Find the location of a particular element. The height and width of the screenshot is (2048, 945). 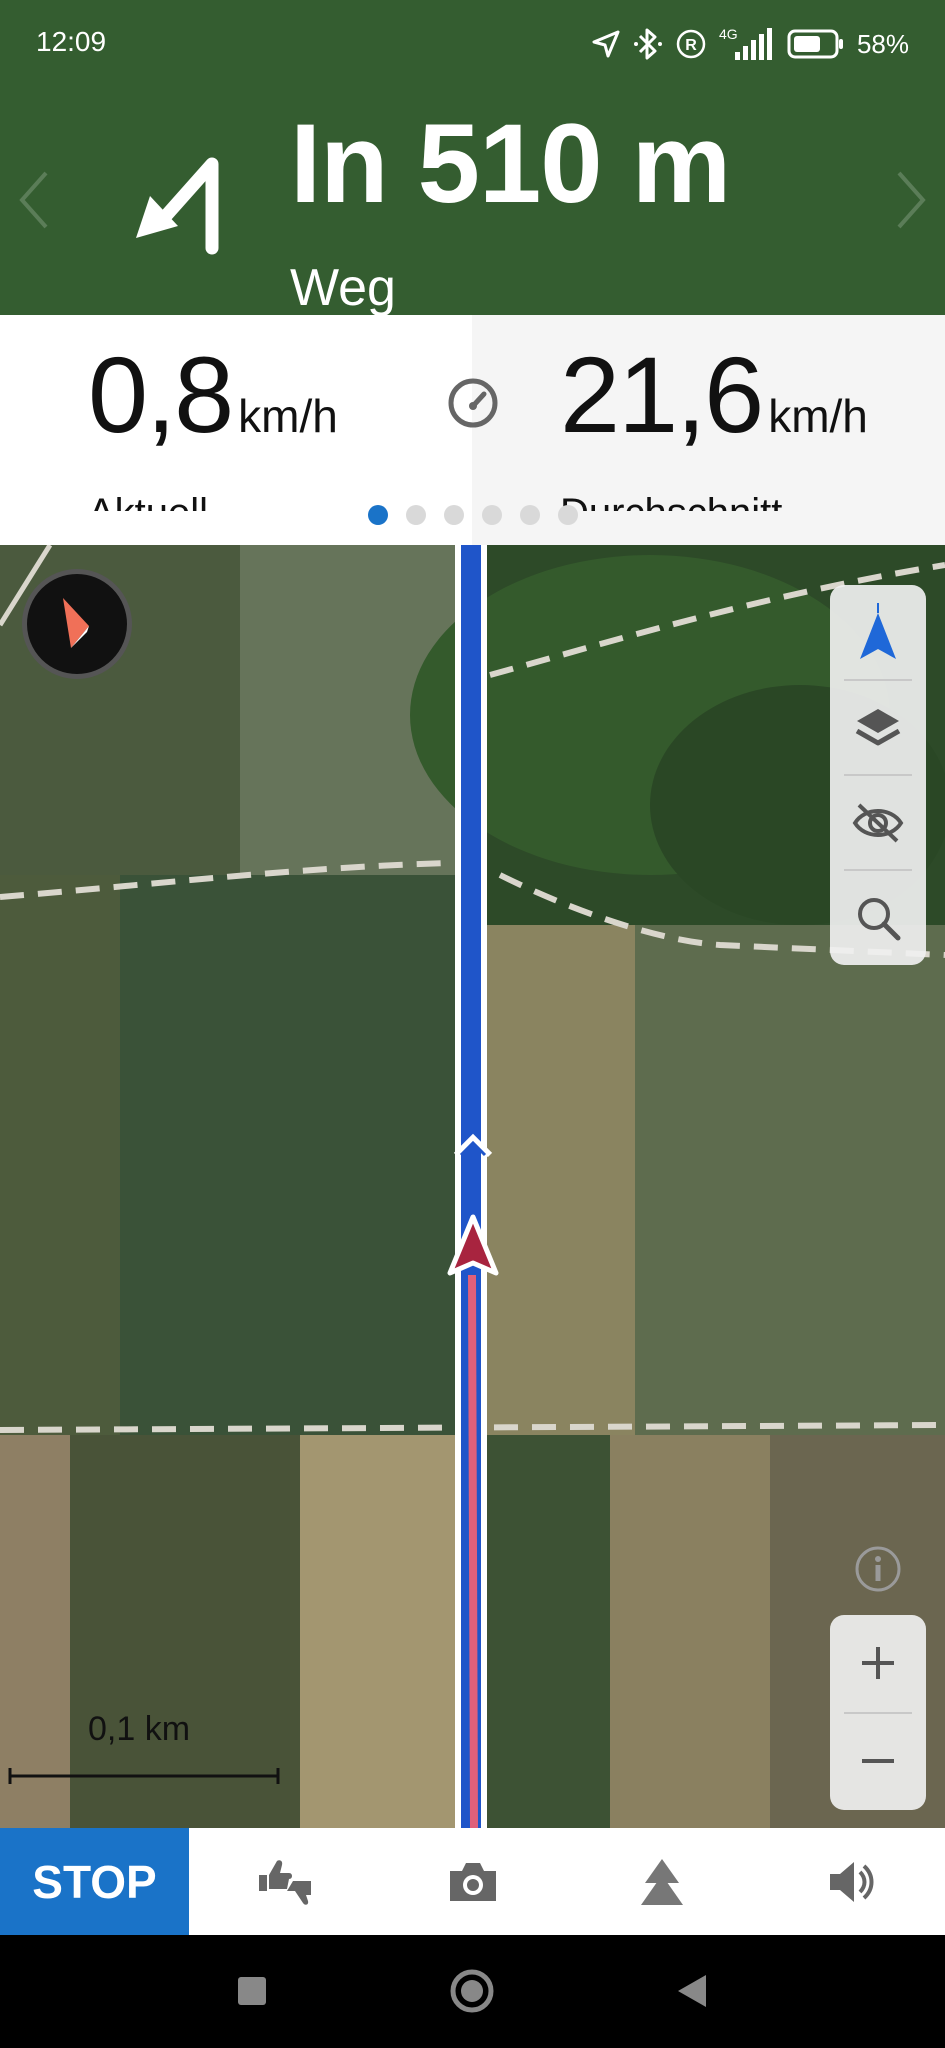

back-icon is located at coordinates (692, 1991).